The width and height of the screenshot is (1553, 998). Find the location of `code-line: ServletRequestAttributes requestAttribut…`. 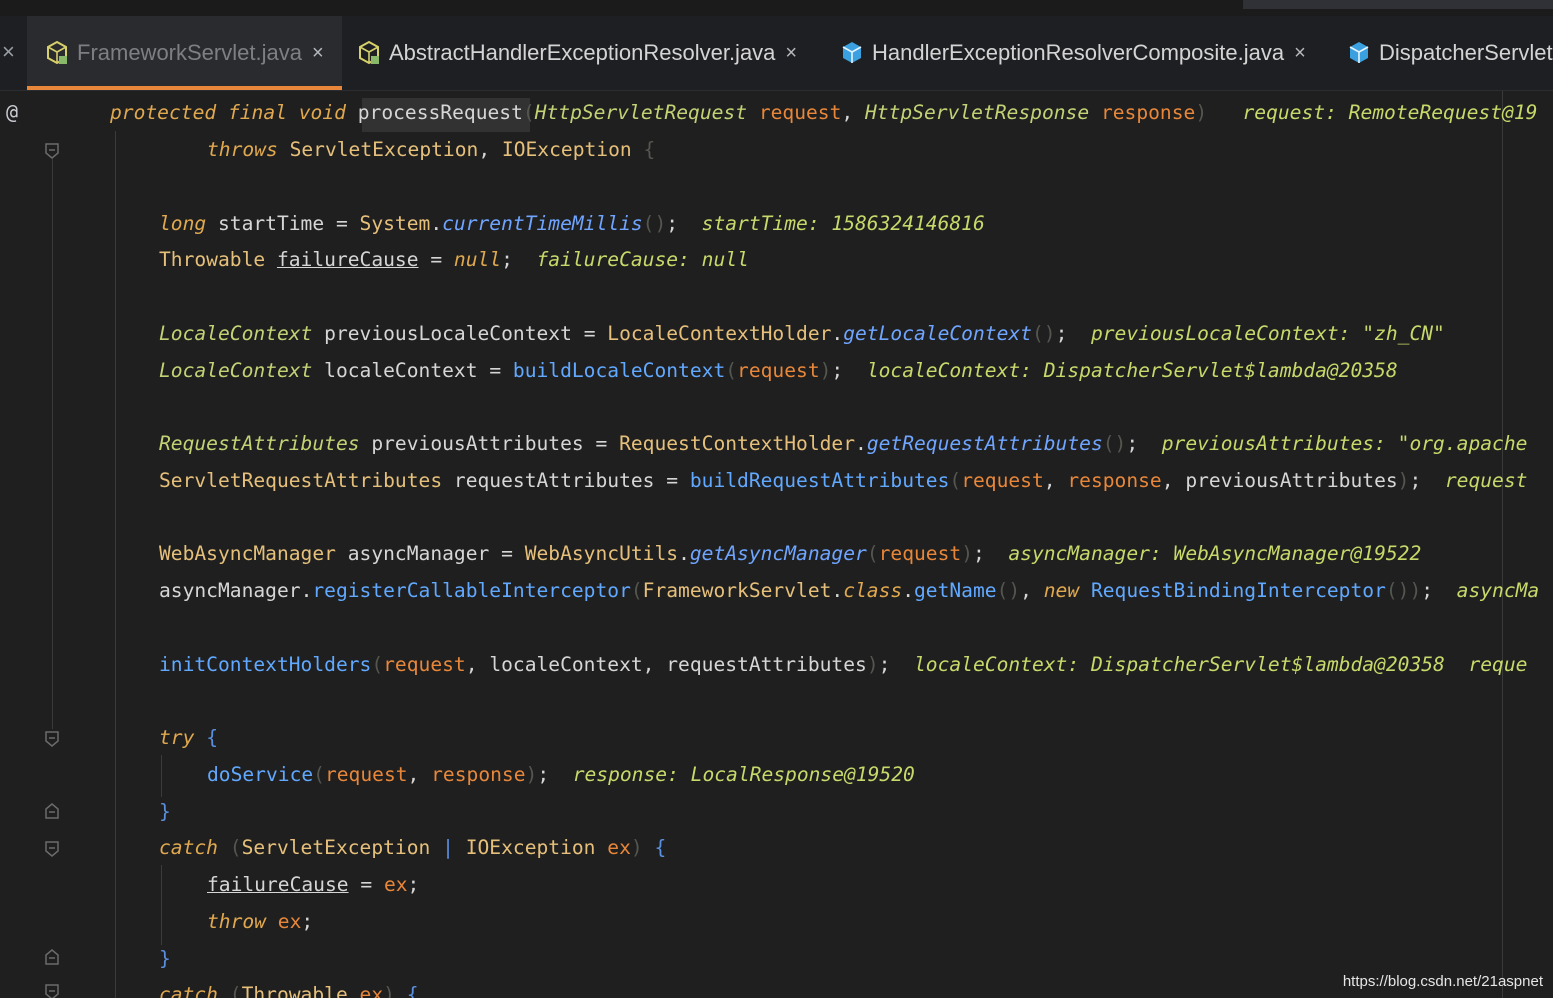

code-line: ServletRequestAttributes requestAttribut… is located at coordinates (843, 480).